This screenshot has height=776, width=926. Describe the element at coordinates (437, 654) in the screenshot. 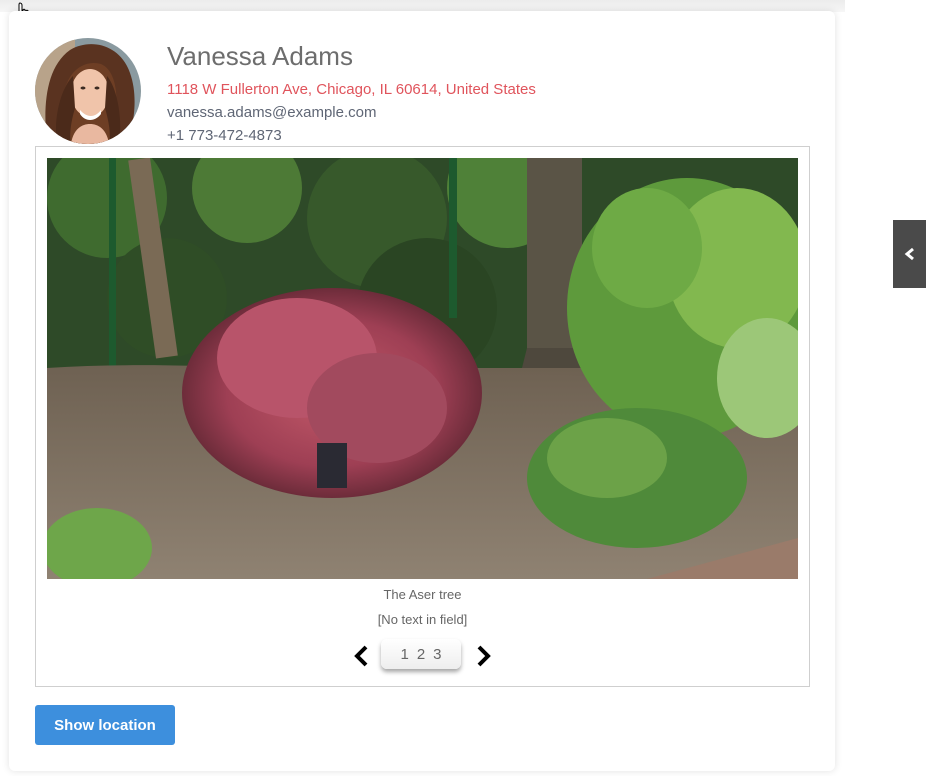

I see `page-3: 3` at that location.